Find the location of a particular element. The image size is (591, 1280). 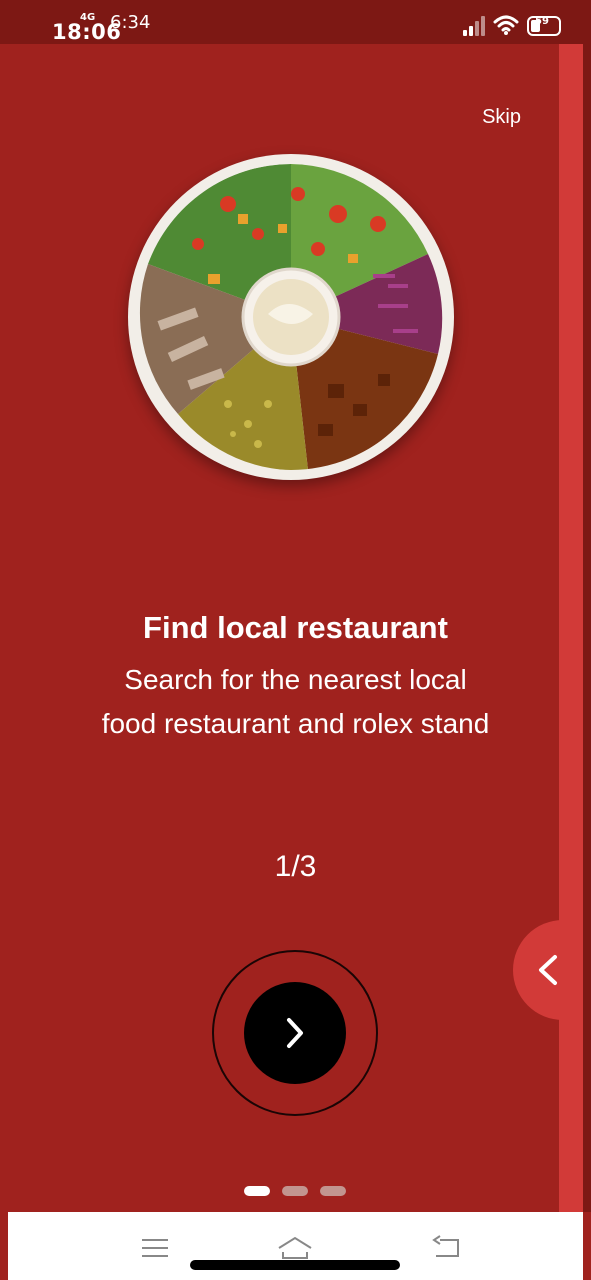

onboarding-title: Find local restaurant is located at coordinates (295, 627).